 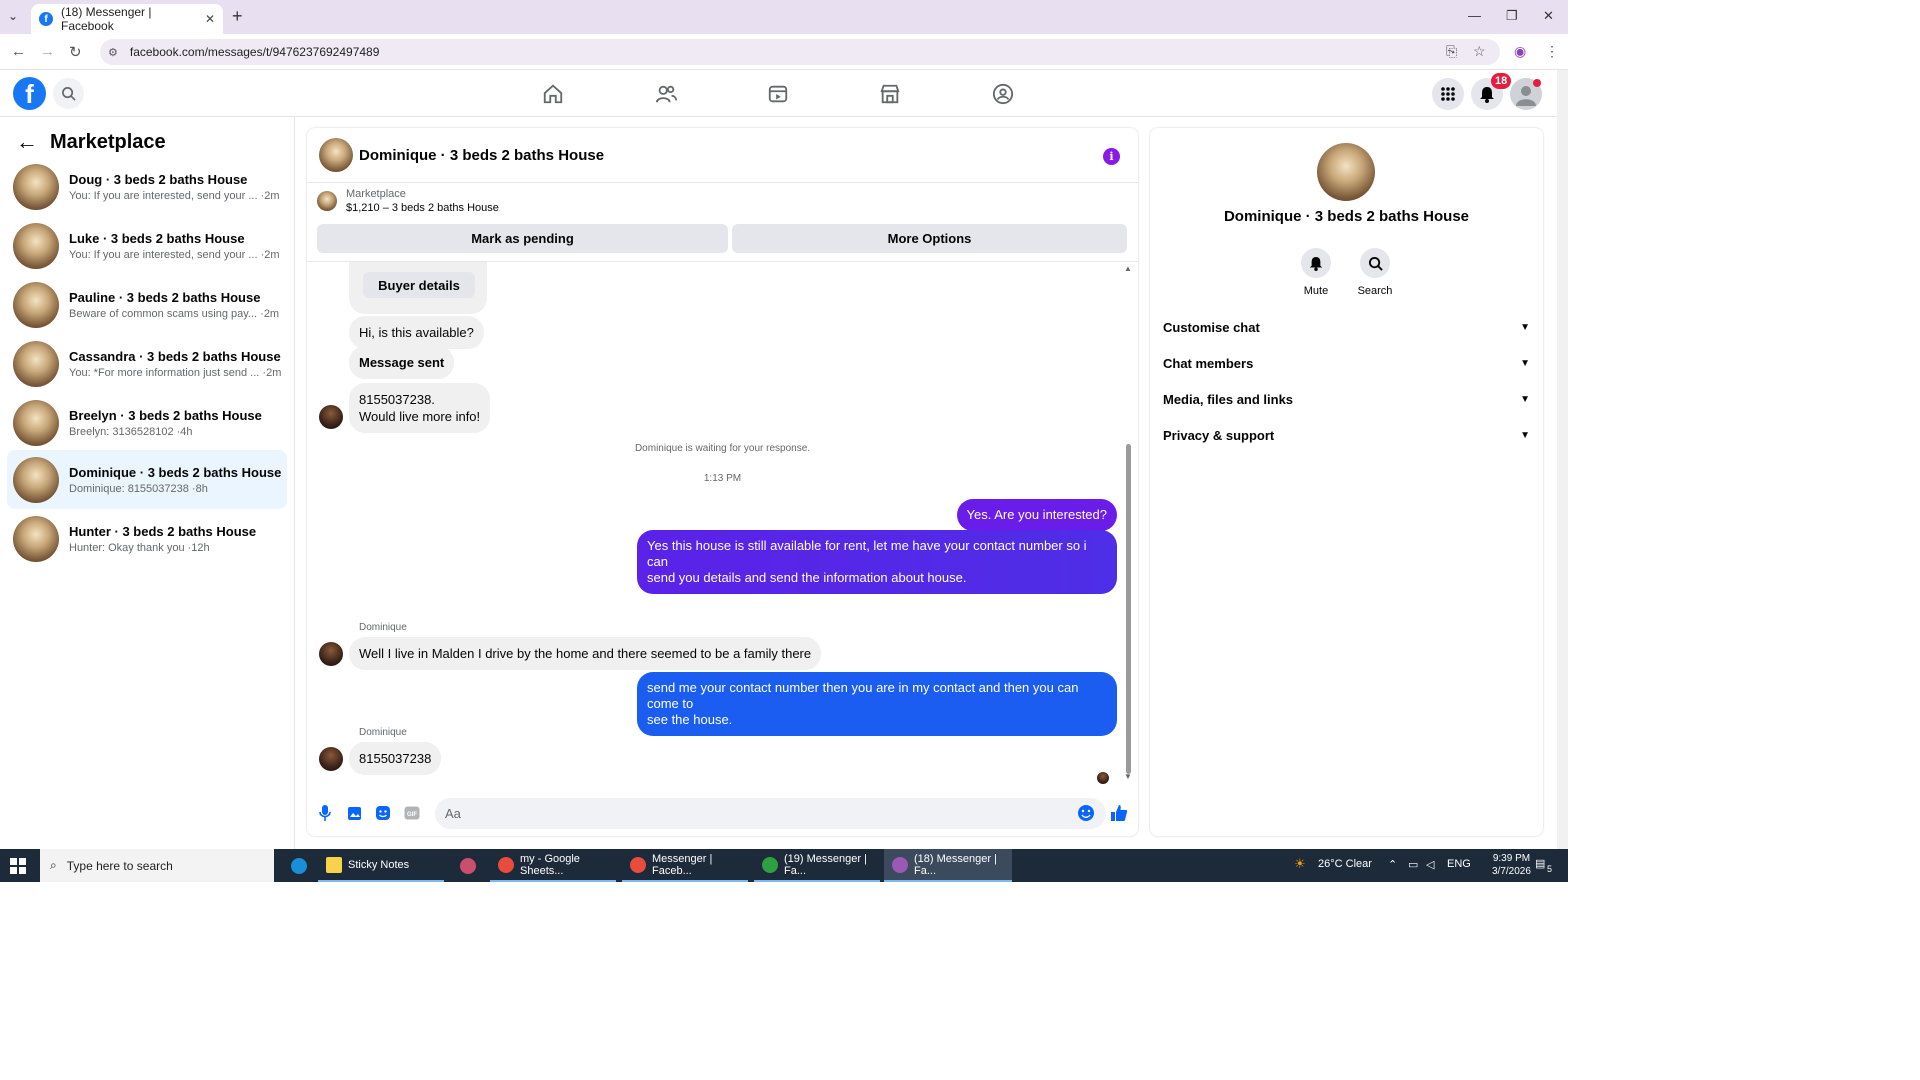 I want to click on volume-icon: ◁, so click(x=1430, y=864).